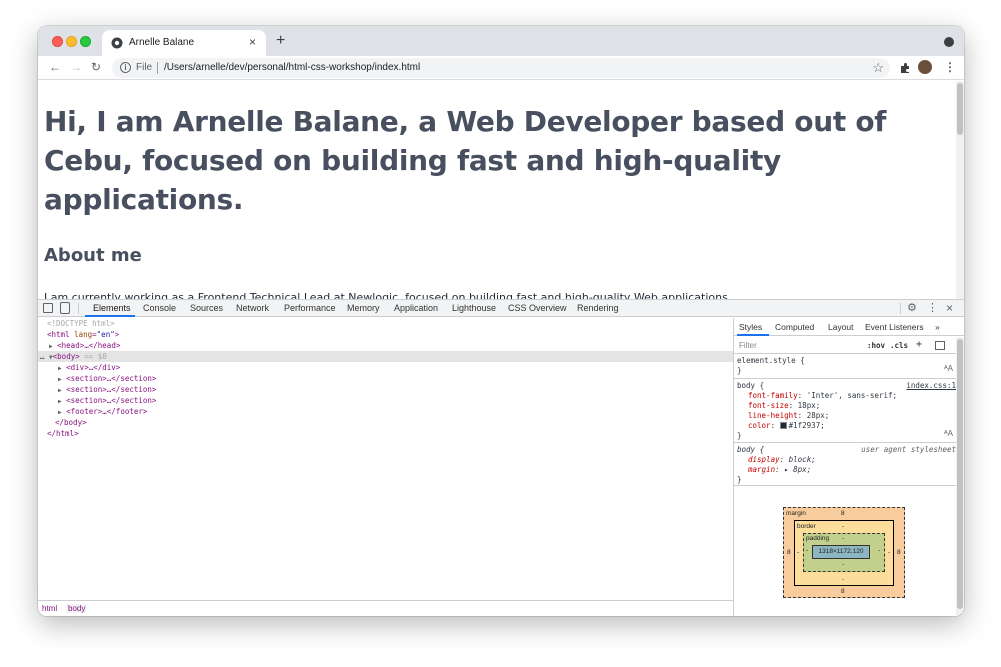 This screenshot has width=1001, height=667. Describe the element at coordinates (912, 307) in the screenshot. I see `gear-icon: ⚙` at that location.